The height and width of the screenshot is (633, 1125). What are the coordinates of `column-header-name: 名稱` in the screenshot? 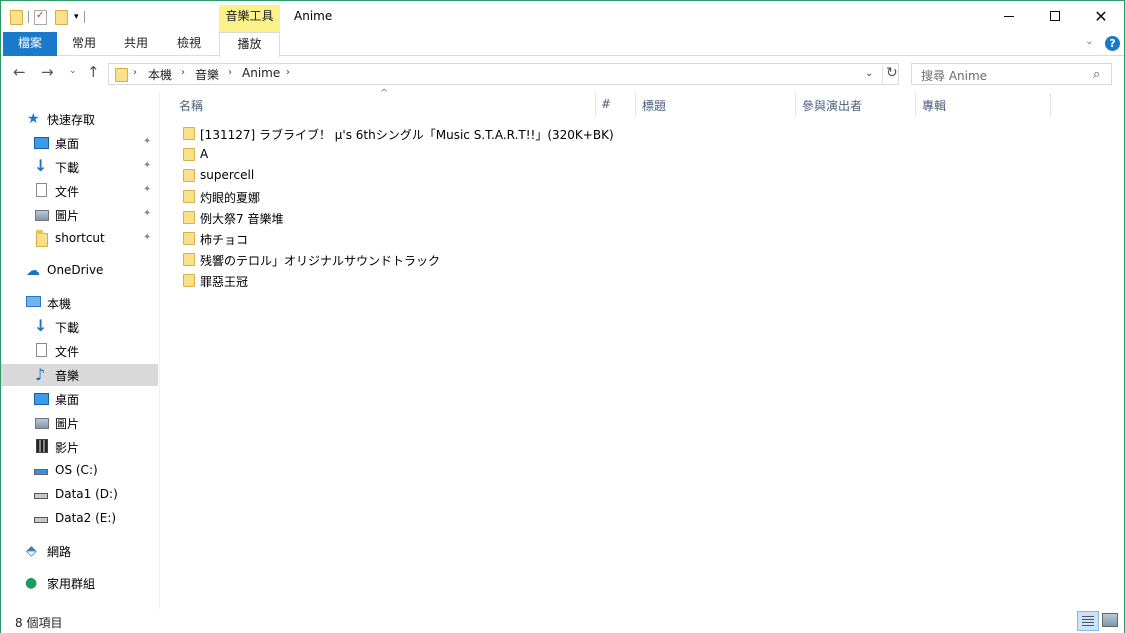 It's located at (191, 105).